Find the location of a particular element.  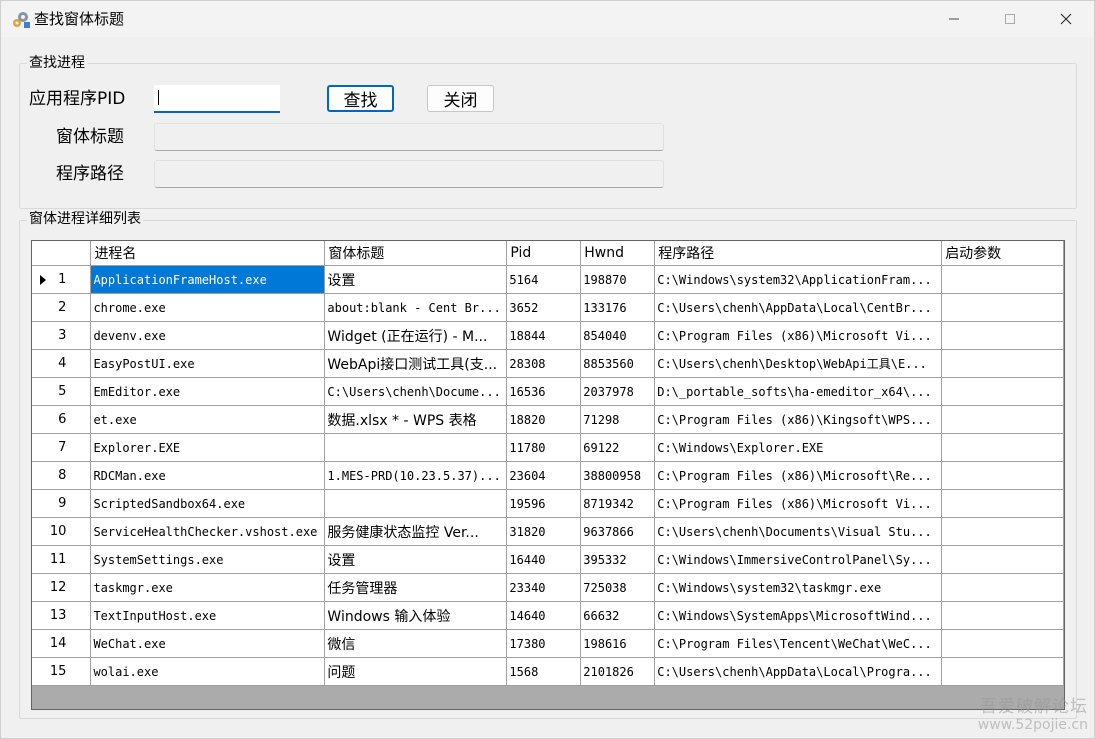

cell-window-title: 微信 is located at coordinates (416, 643).